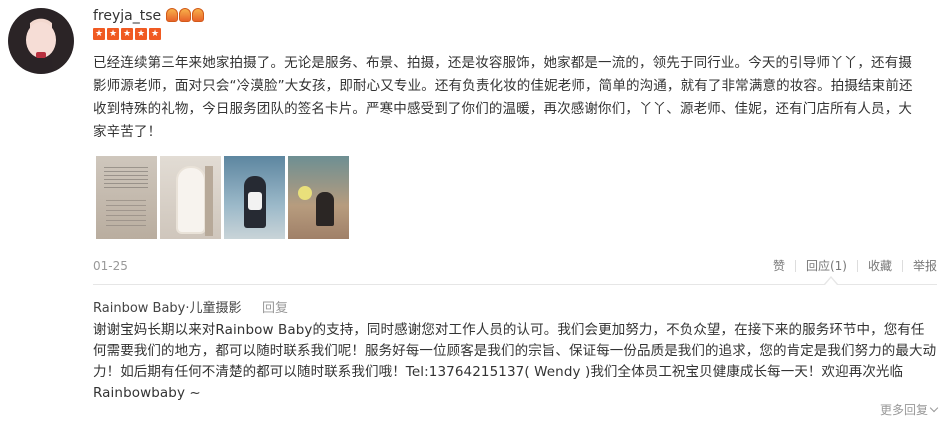 This screenshot has height=432, width=945. I want to click on reply-divider, so click(515, 284).